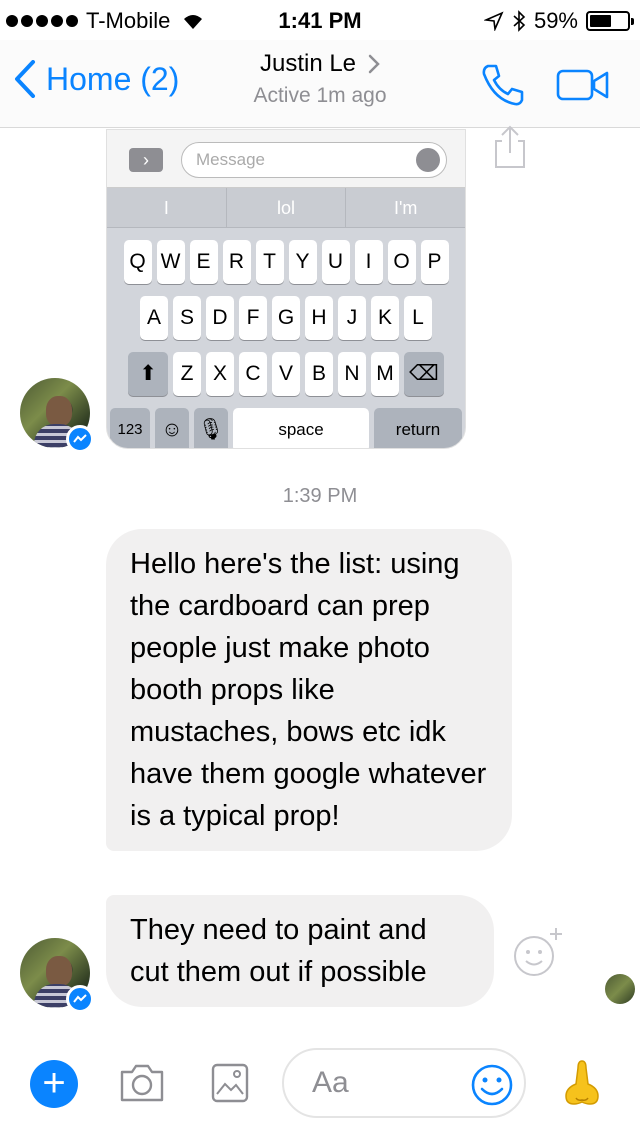 The image size is (640, 1136). What do you see at coordinates (236, 262) in the screenshot?
I see `keyboard-key: R` at bounding box center [236, 262].